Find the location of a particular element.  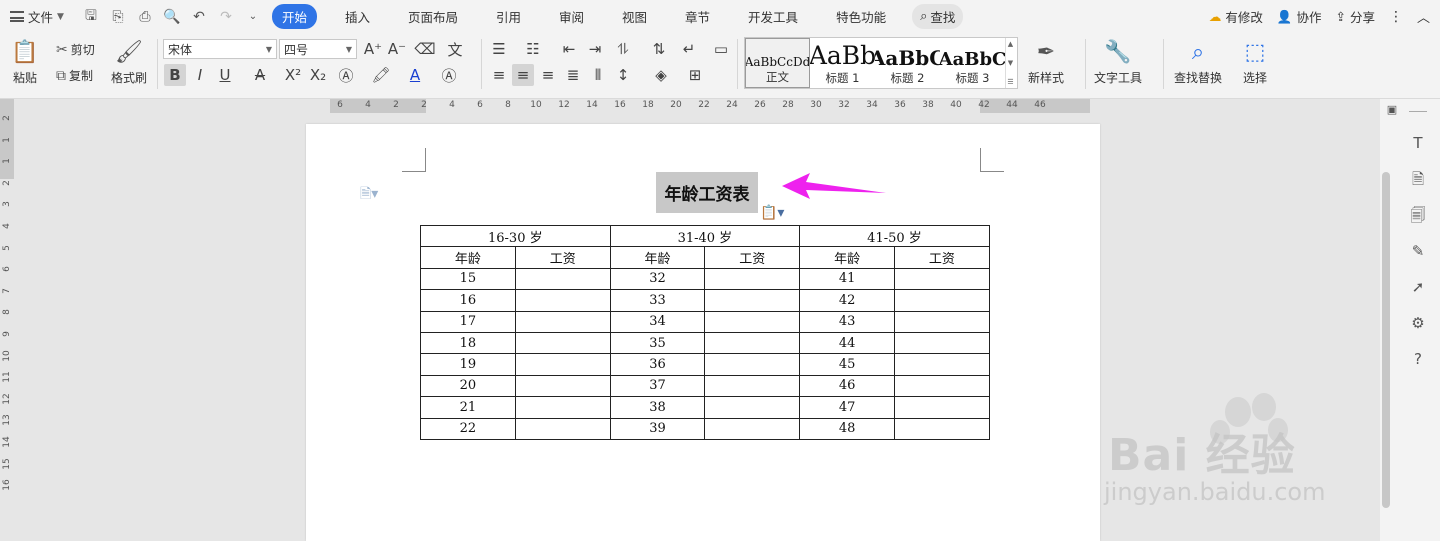

table-cell: 36 is located at coordinates (657, 364).